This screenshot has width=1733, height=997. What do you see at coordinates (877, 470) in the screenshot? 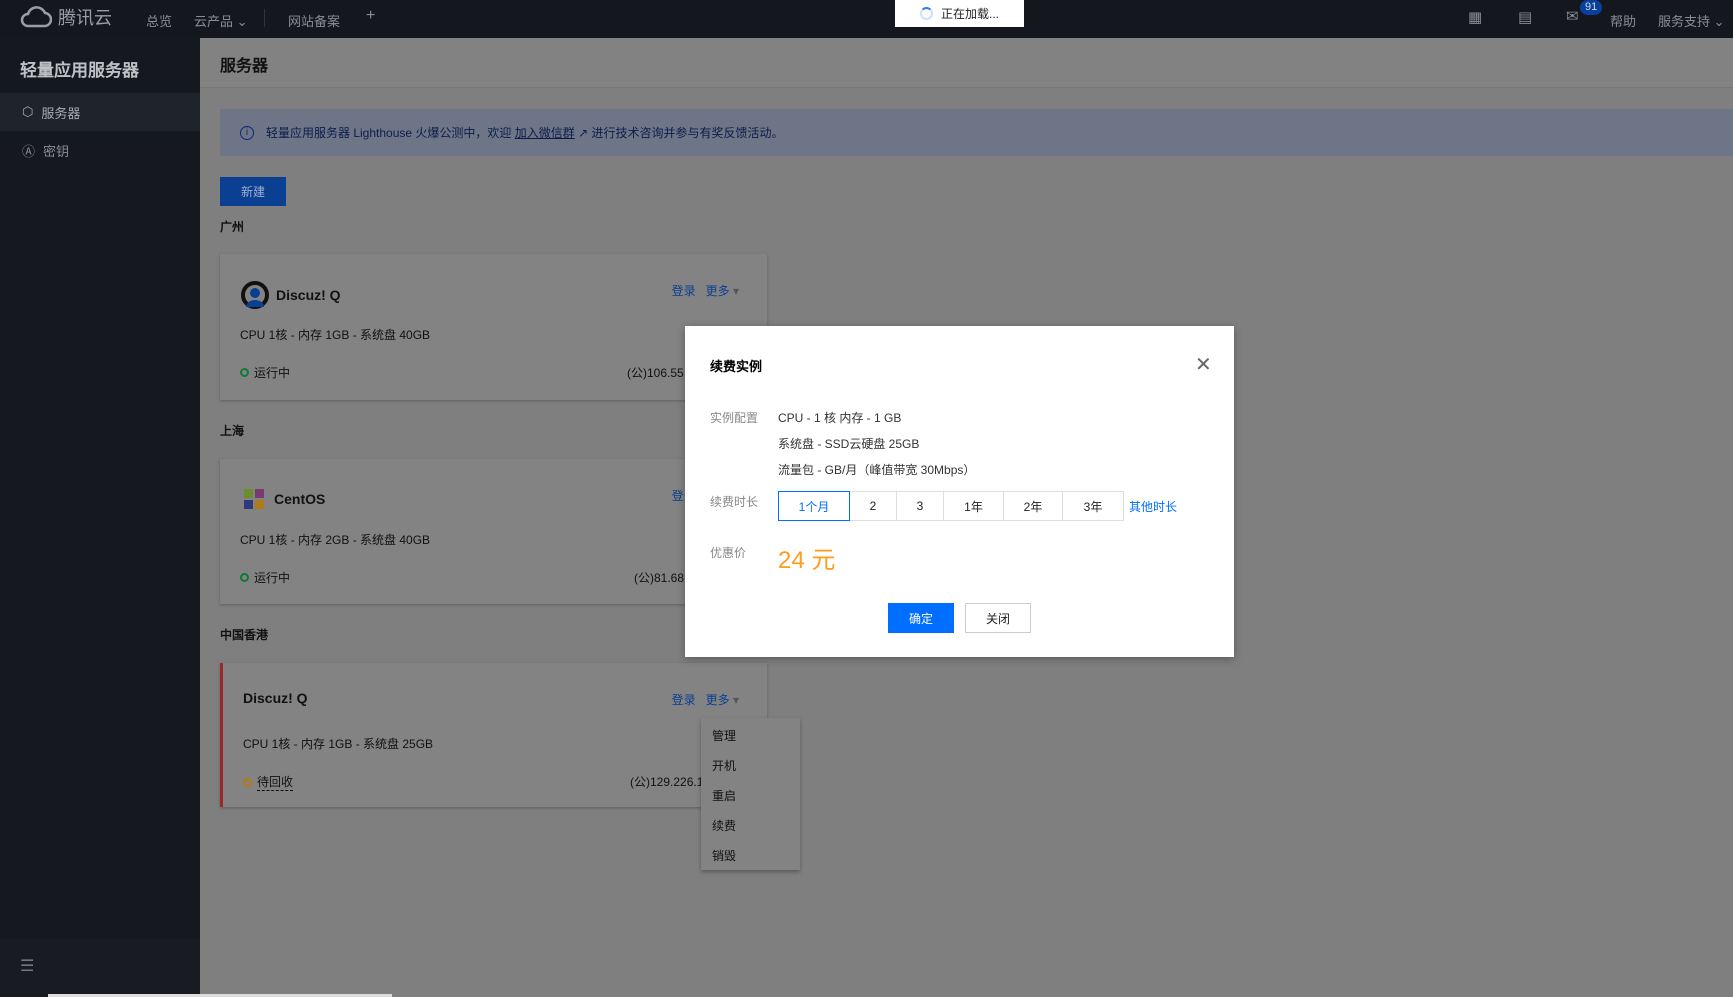
I see `config-traffic: 流量包 - GB/月（峰值带宽 30Mbps）` at bounding box center [877, 470].